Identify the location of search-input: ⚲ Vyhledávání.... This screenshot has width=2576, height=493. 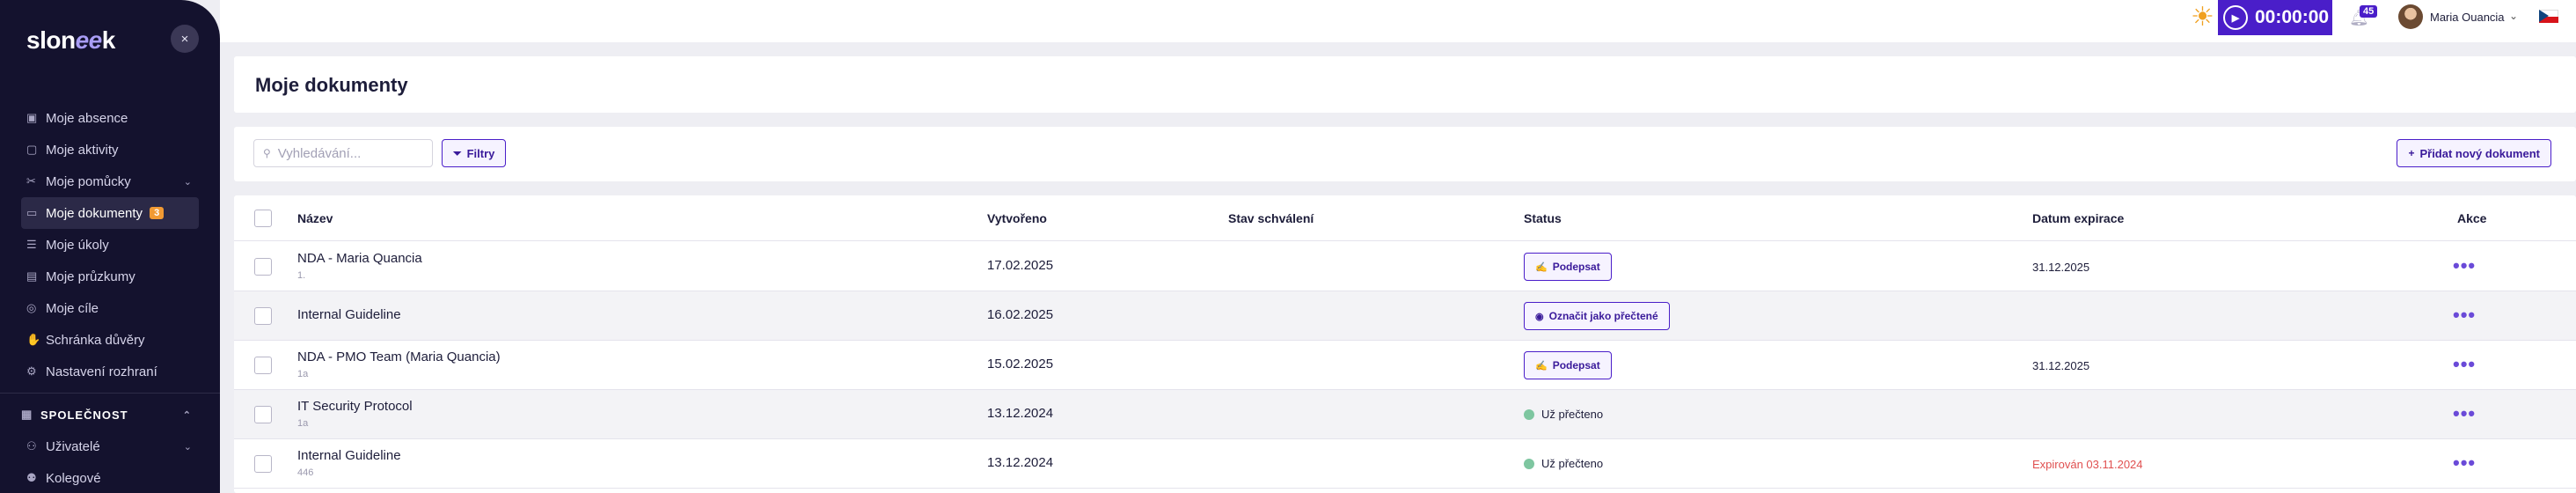
(343, 153).